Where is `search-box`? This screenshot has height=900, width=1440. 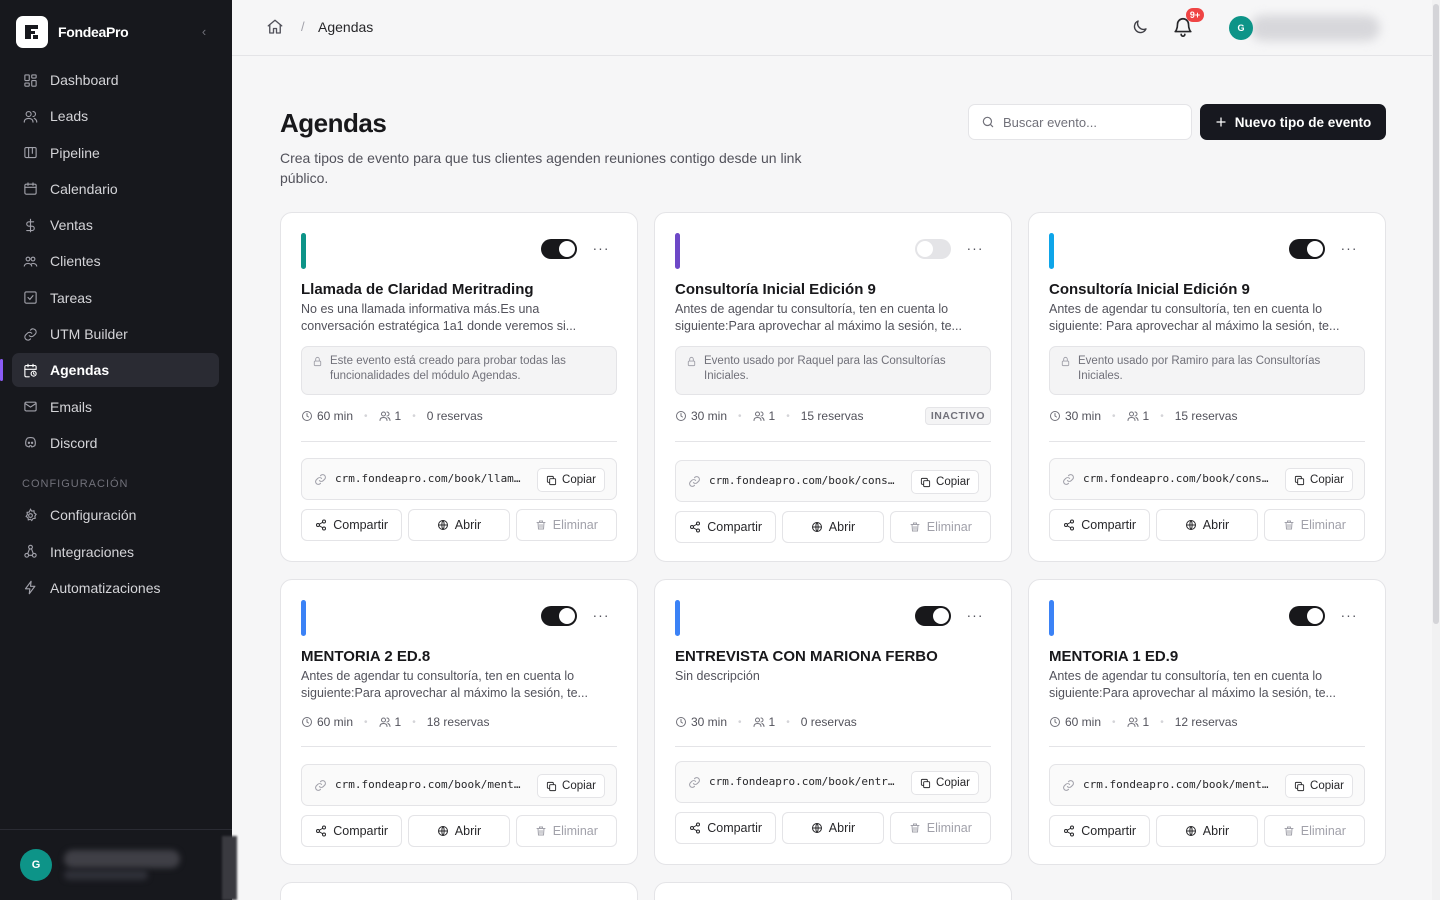 search-box is located at coordinates (1080, 122).